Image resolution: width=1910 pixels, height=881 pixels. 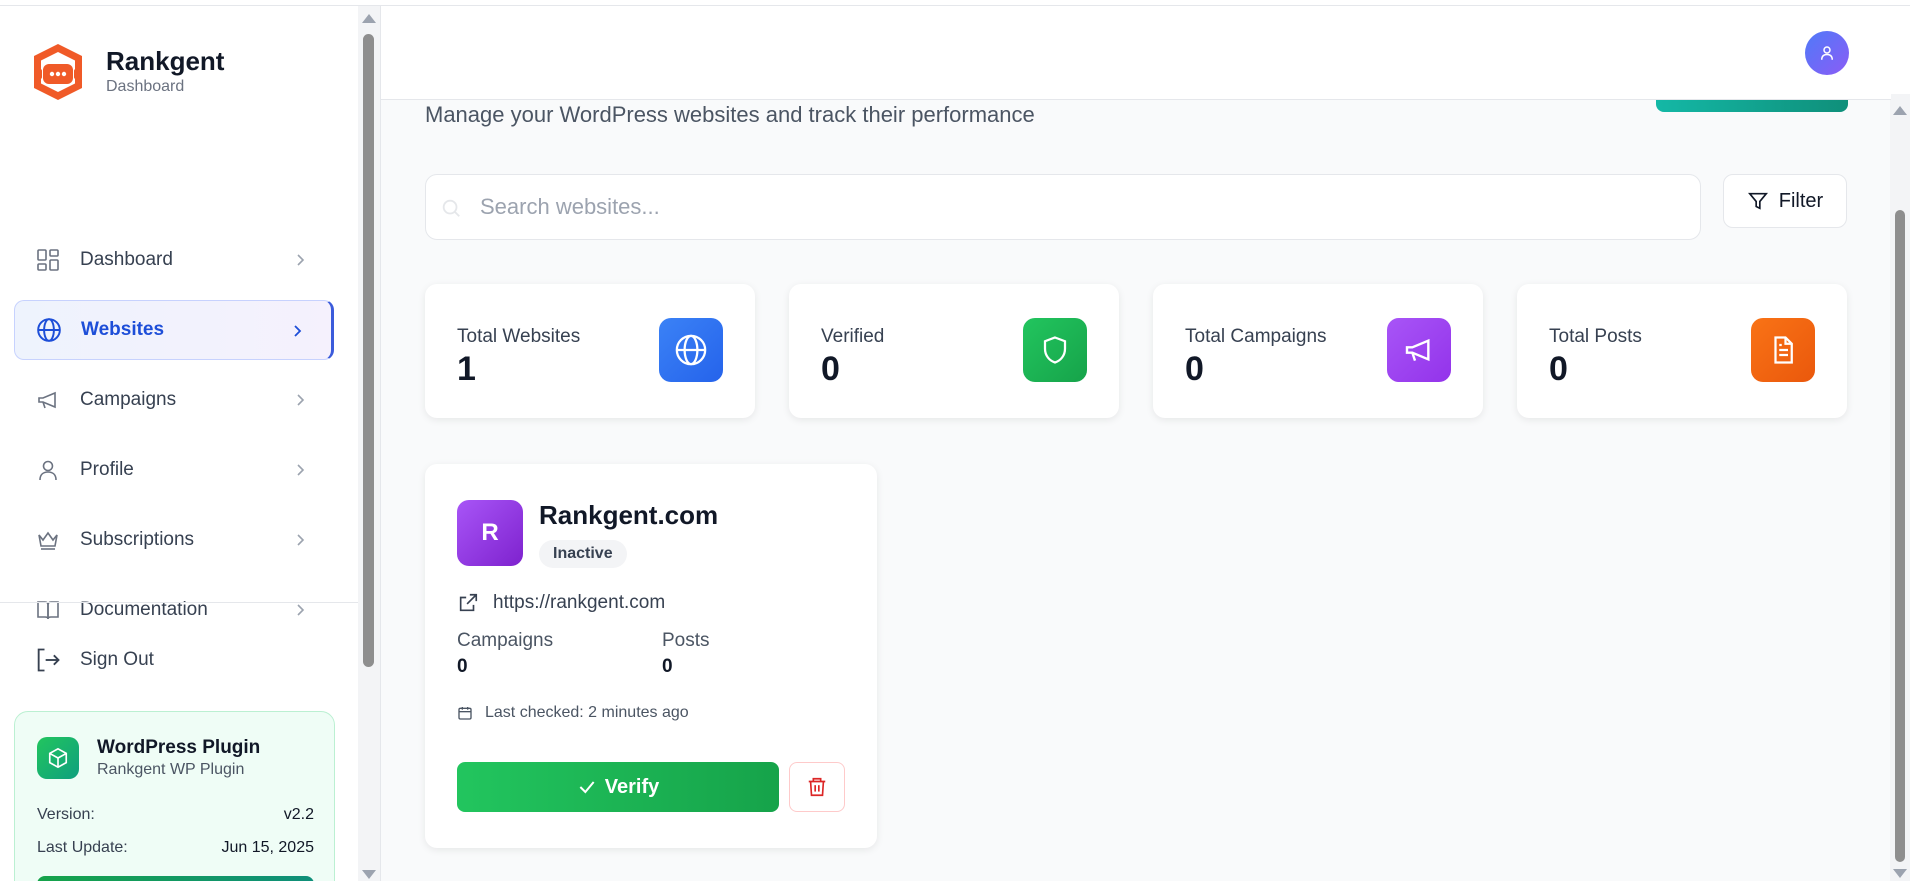 What do you see at coordinates (628, 515) in the screenshot?
I see `website-name: Rankgent.com` at bounding box center [628, 515].